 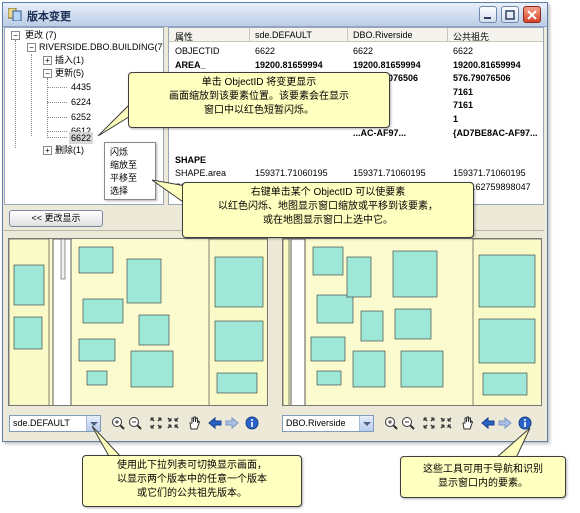 What do you see at coordinates (316, 423) in the screenshot?
I see `right-version-value: DBO.Riverside` at bounding box center [316, 423].